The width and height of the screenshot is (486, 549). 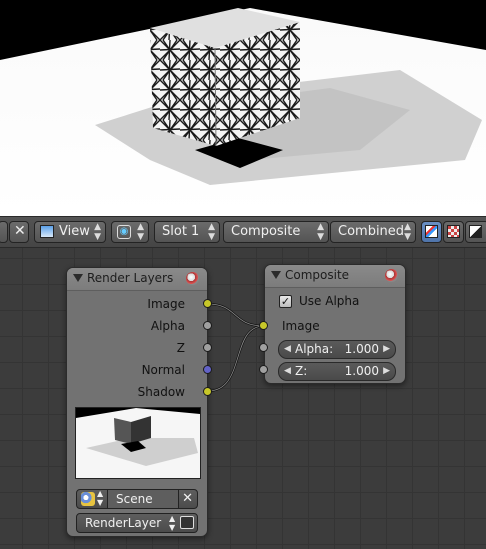 I want to click on z-field-label: Z:, so click(x=301, y=371).